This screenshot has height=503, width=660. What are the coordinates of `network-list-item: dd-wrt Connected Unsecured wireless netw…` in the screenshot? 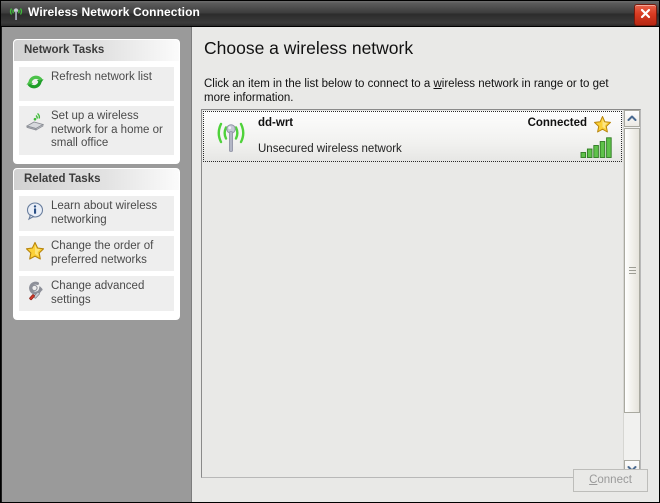 It's located at (412, 136).